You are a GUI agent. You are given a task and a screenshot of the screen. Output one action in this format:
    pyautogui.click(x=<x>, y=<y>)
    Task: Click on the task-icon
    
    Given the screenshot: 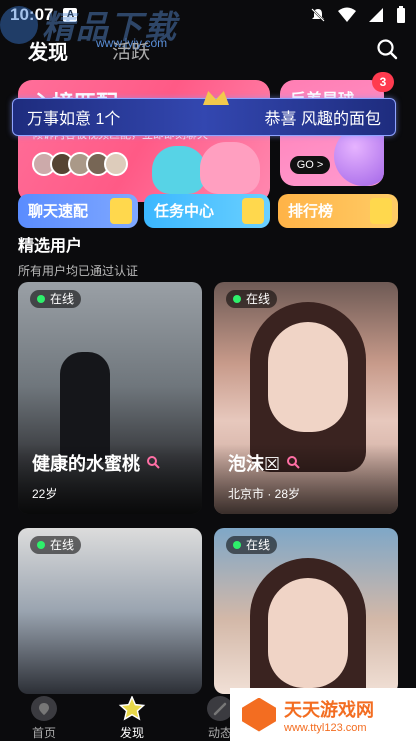 What is the action you would take?
    pyautogui.click(x=253, y=211)
    